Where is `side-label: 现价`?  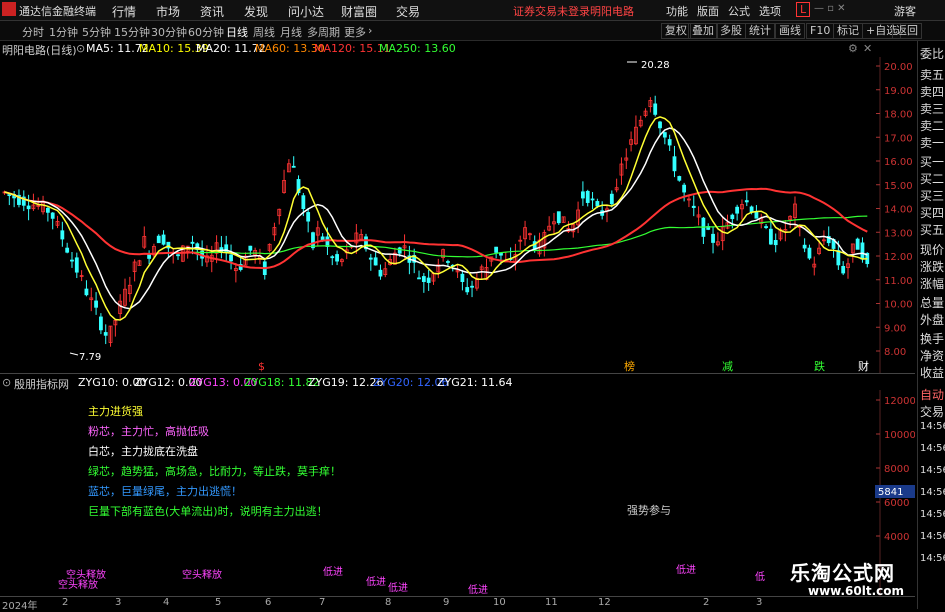
side-label: 现价 is located at coordinates (932, 249).